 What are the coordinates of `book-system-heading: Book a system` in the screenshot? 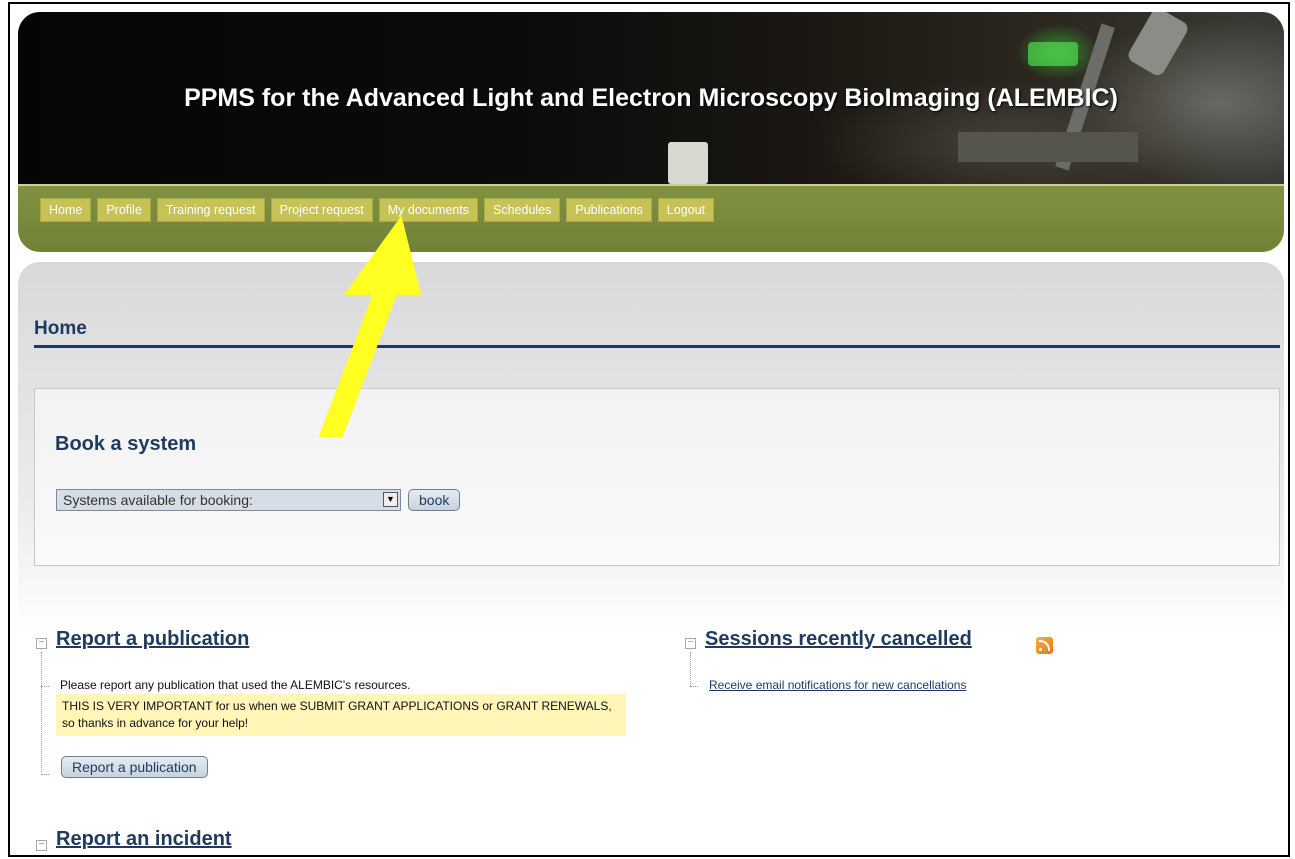 It's located at (126, 444).